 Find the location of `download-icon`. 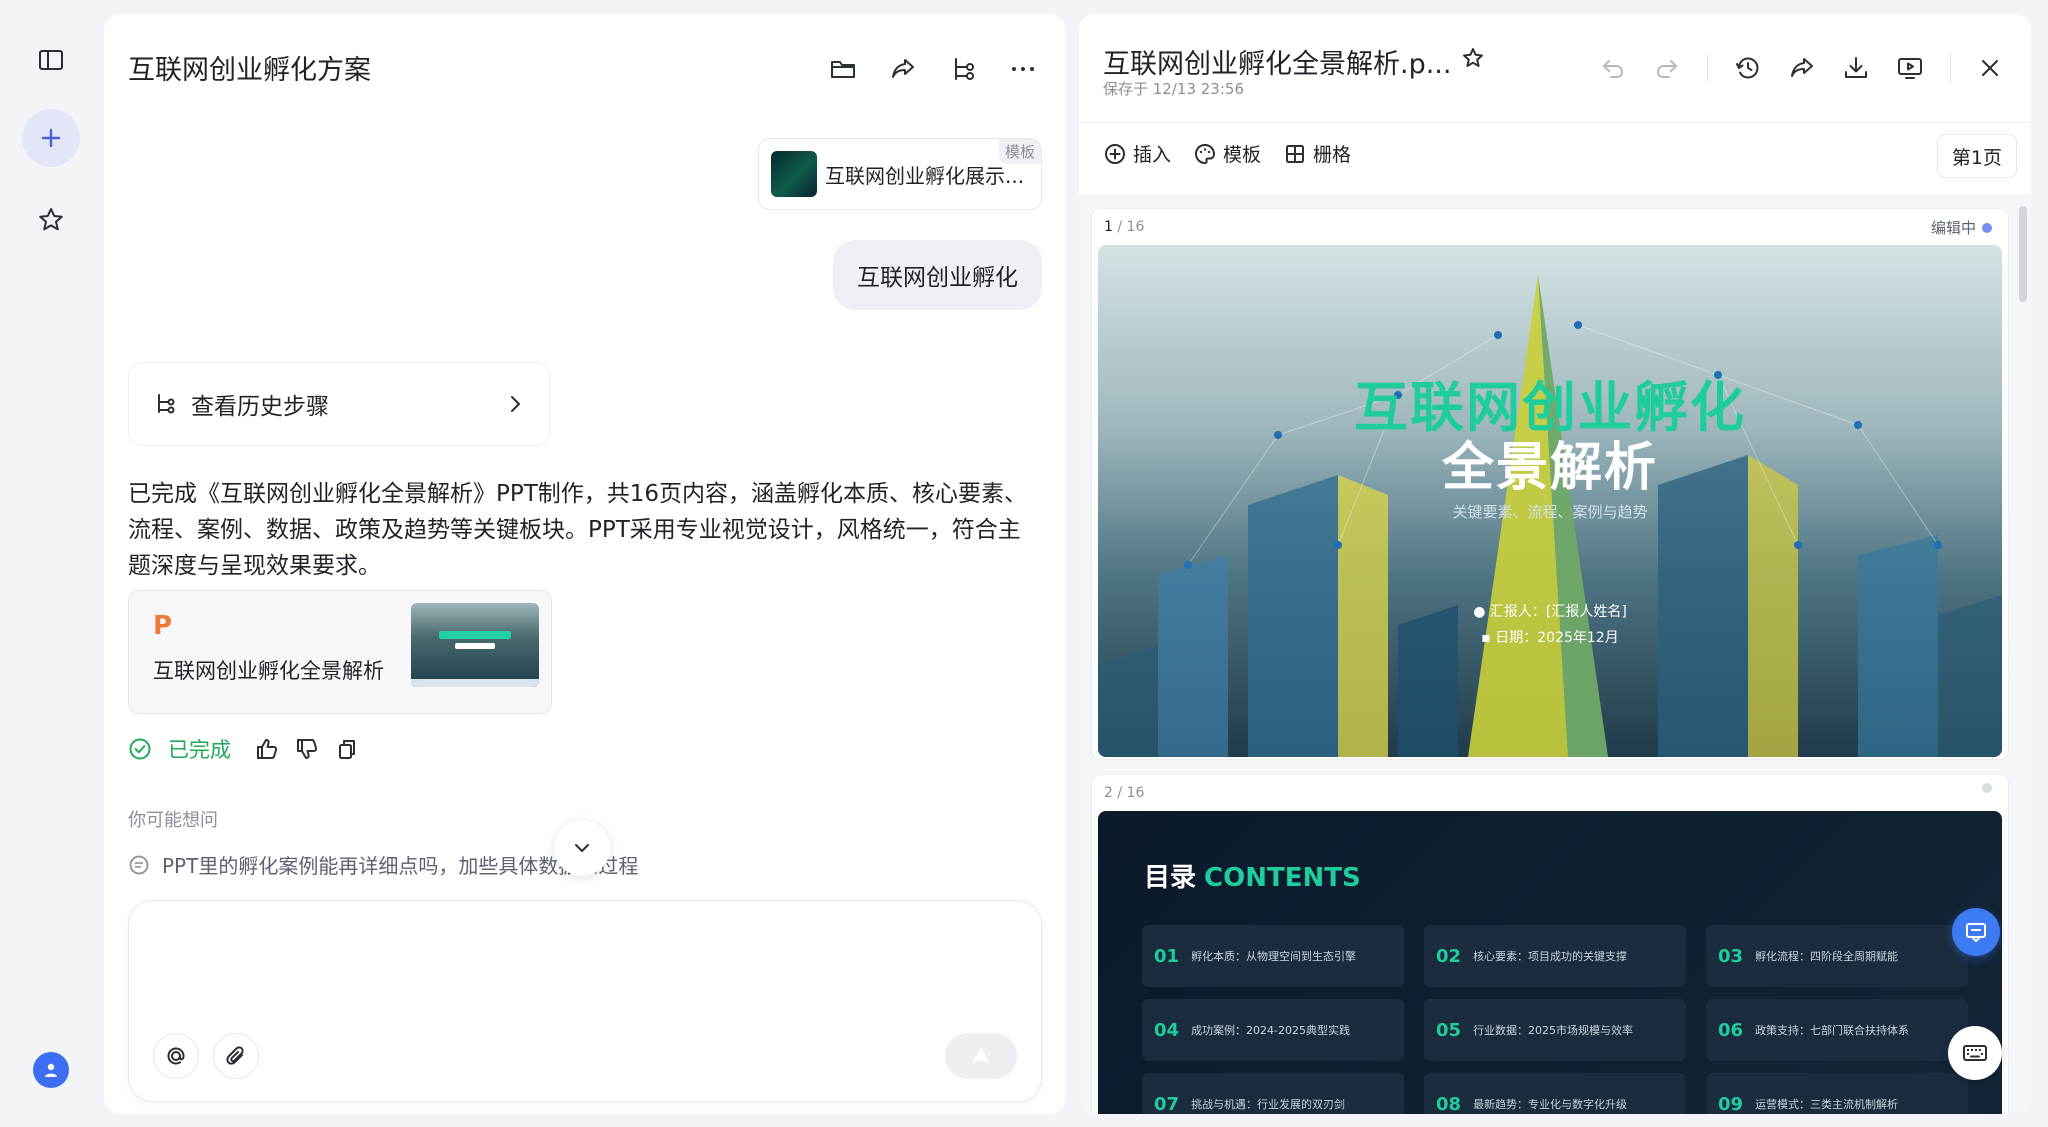

download-icon is located at coordinates (1856, 67).